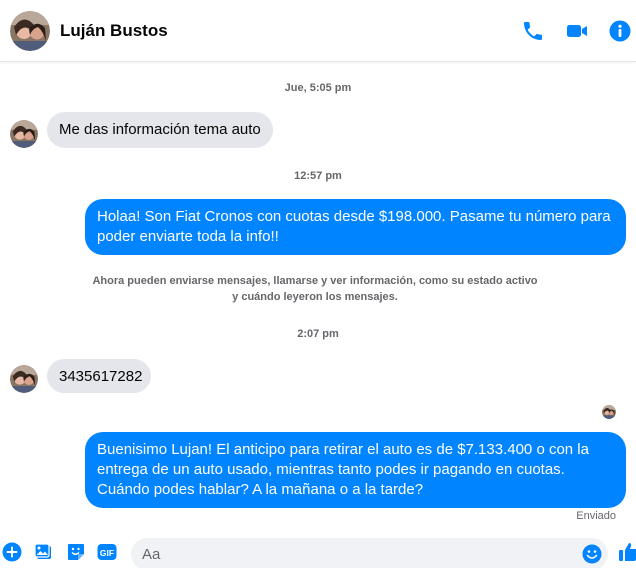 This screenshot has width=636, height=568. What do you see at coordinates (76, 552) in the screenshot?
I see `sticker-icon` at bounding box center [76, 552].